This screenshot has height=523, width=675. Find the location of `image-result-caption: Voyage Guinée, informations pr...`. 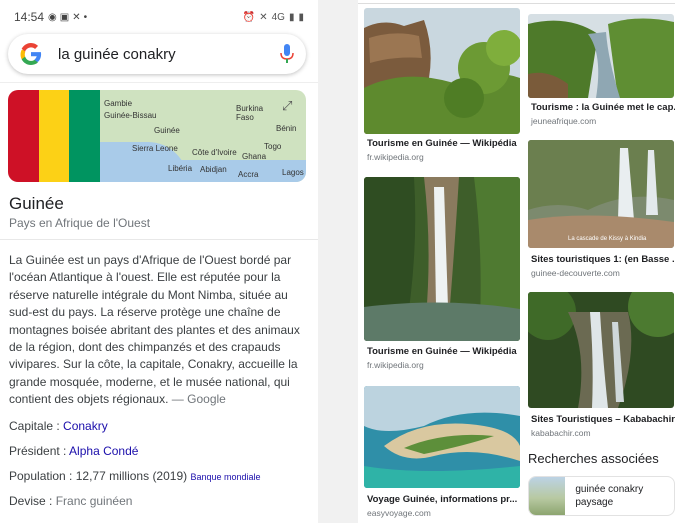

image-result-caption: Voyage Guinée, informations pr... is located at coordinates (443, 499).